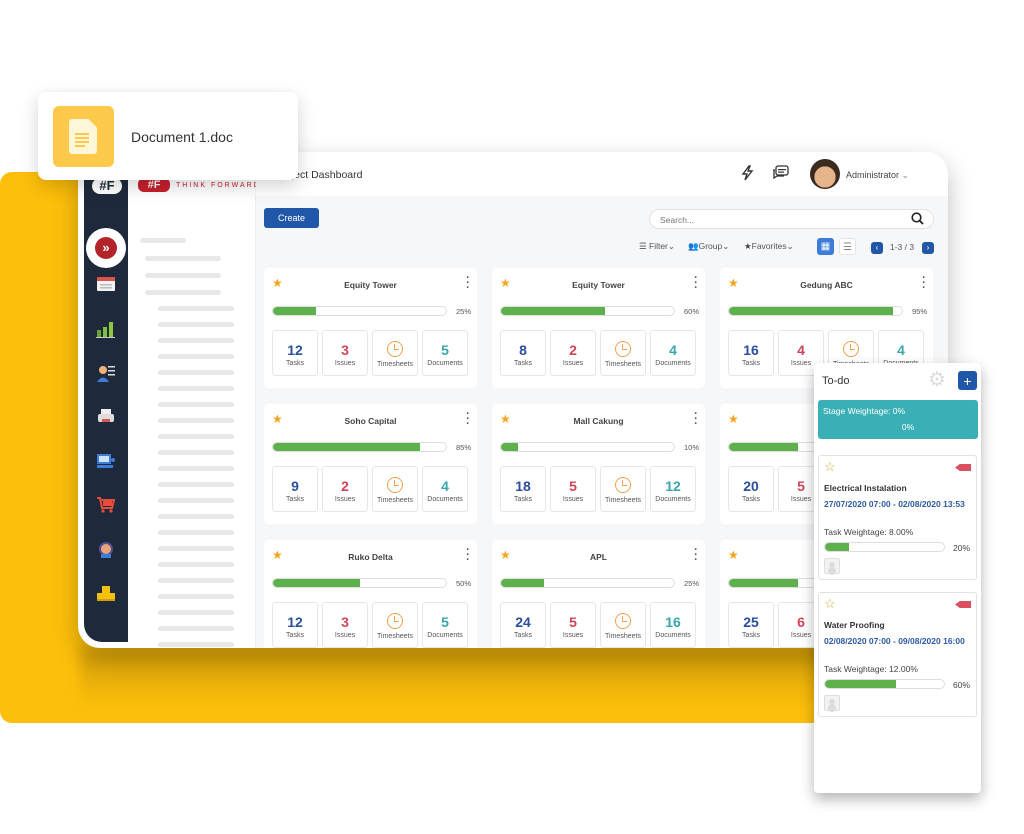 The width and height of the screenshot is (1024, 834). Describe the element at coordinates (295, 489) in the screenshot. I see `tasks-stat: 9 Tasks` at that location.